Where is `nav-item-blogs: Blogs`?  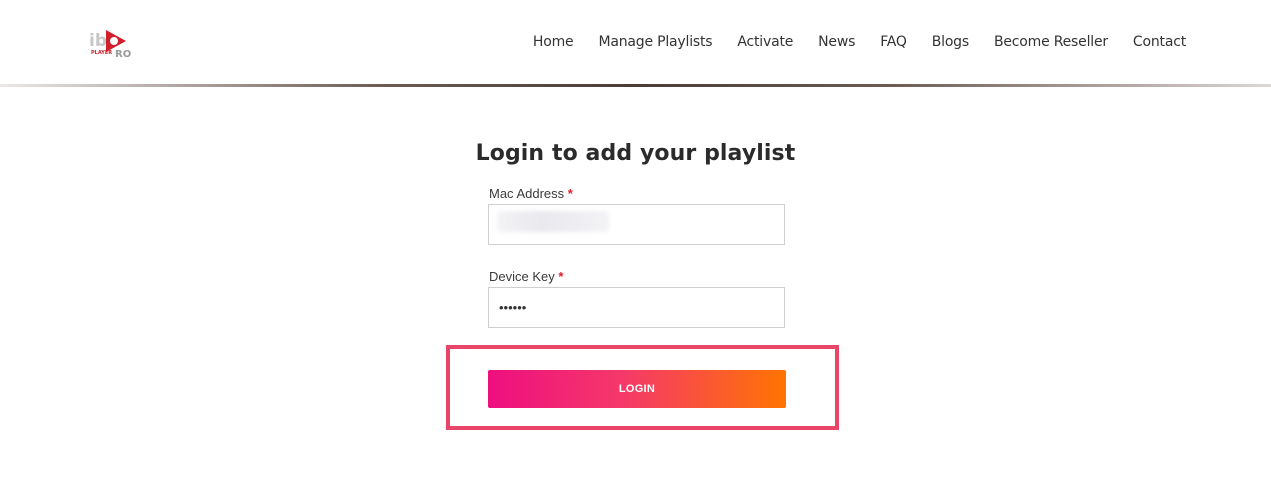 nav-item-blogs: Blogs is located at coordinates (950, 42).